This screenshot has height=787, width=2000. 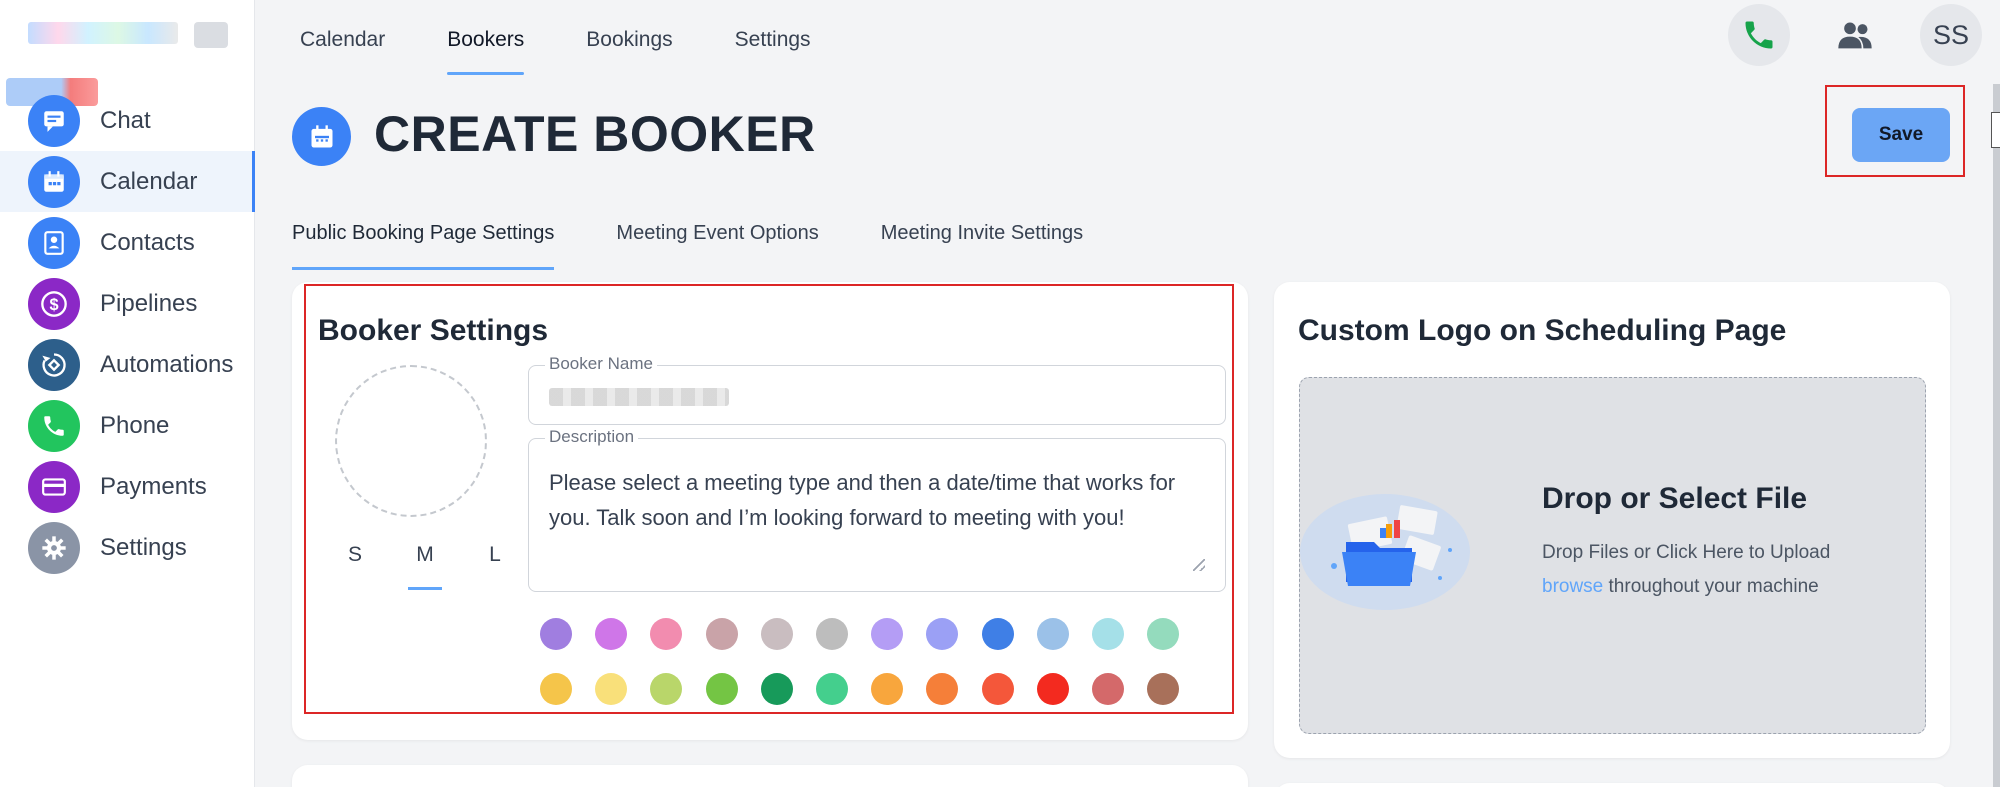 What do you see at coordinates (877, 389) in the screenshot?
I see `booker-name-field: Booker Name` at bounding box center [877, 389].